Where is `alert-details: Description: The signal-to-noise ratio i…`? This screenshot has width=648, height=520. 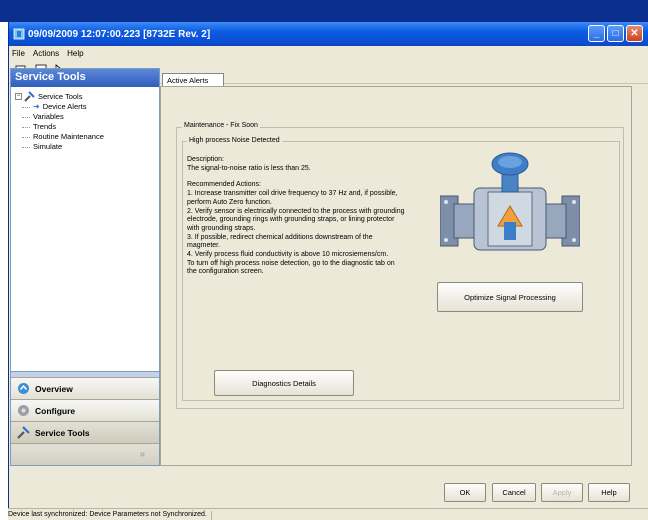 alert-details: Description: The signal-to-noise ratio i… is located at coordinates (296, 216).